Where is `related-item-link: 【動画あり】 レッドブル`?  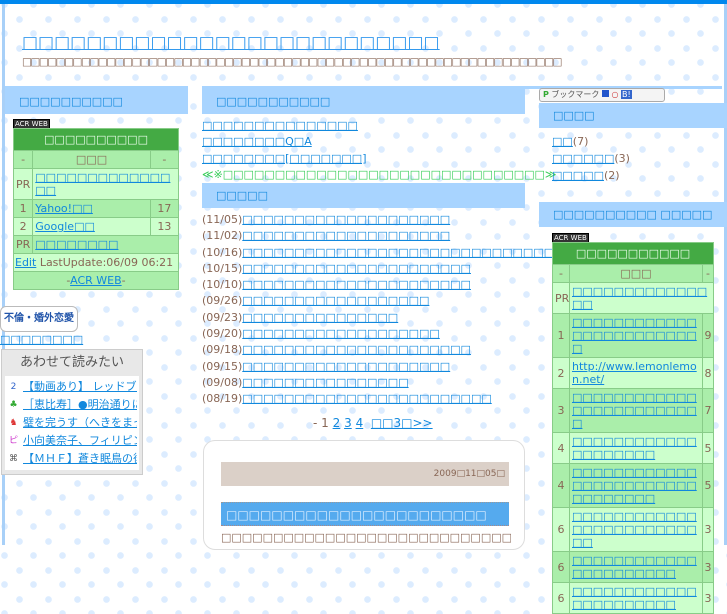
related-item-link: 【動画あり】 レッドブル is located at coordinates (80, 386).